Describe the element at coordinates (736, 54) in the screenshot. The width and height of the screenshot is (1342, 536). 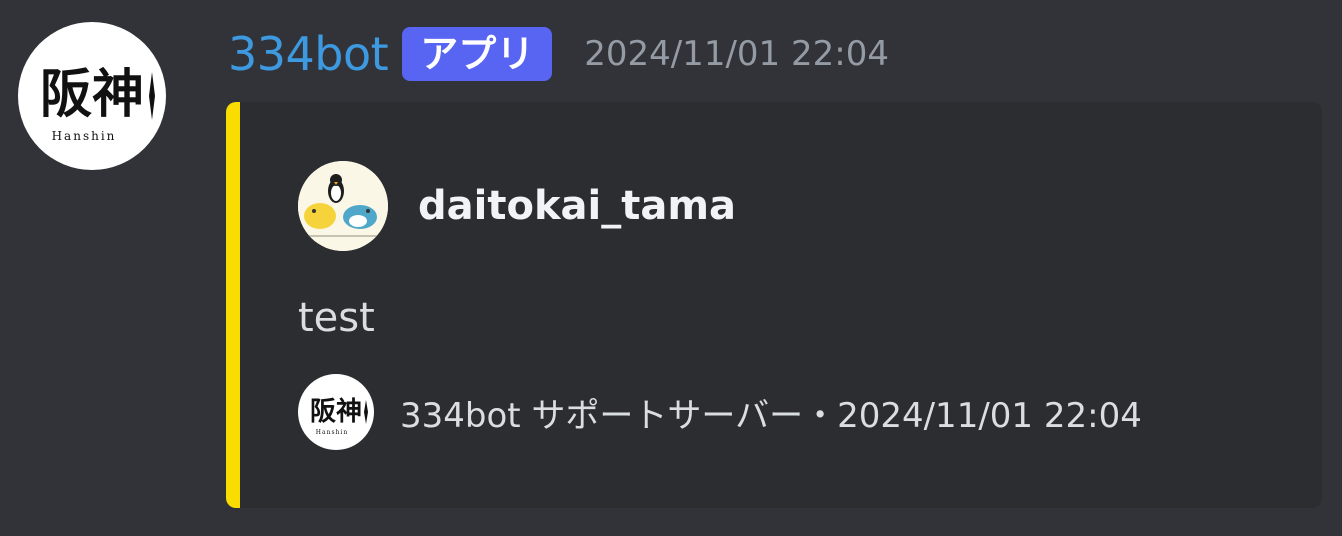
I see `message-timestamp: 2024/11/01 22:04` at that location.